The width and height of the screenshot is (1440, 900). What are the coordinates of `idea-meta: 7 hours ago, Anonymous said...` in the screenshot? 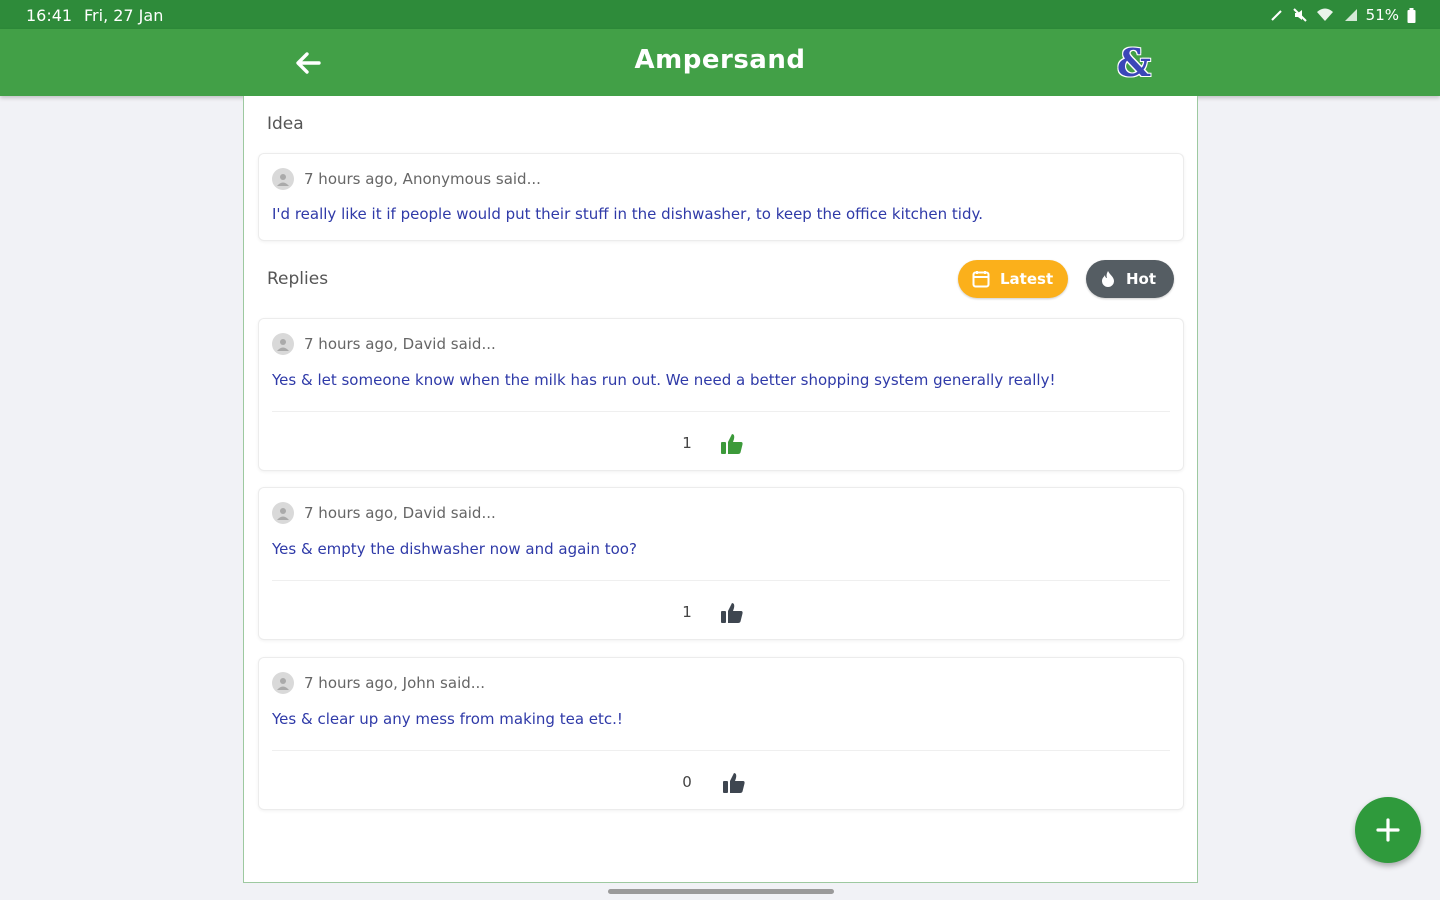 It's located at (406, 179).